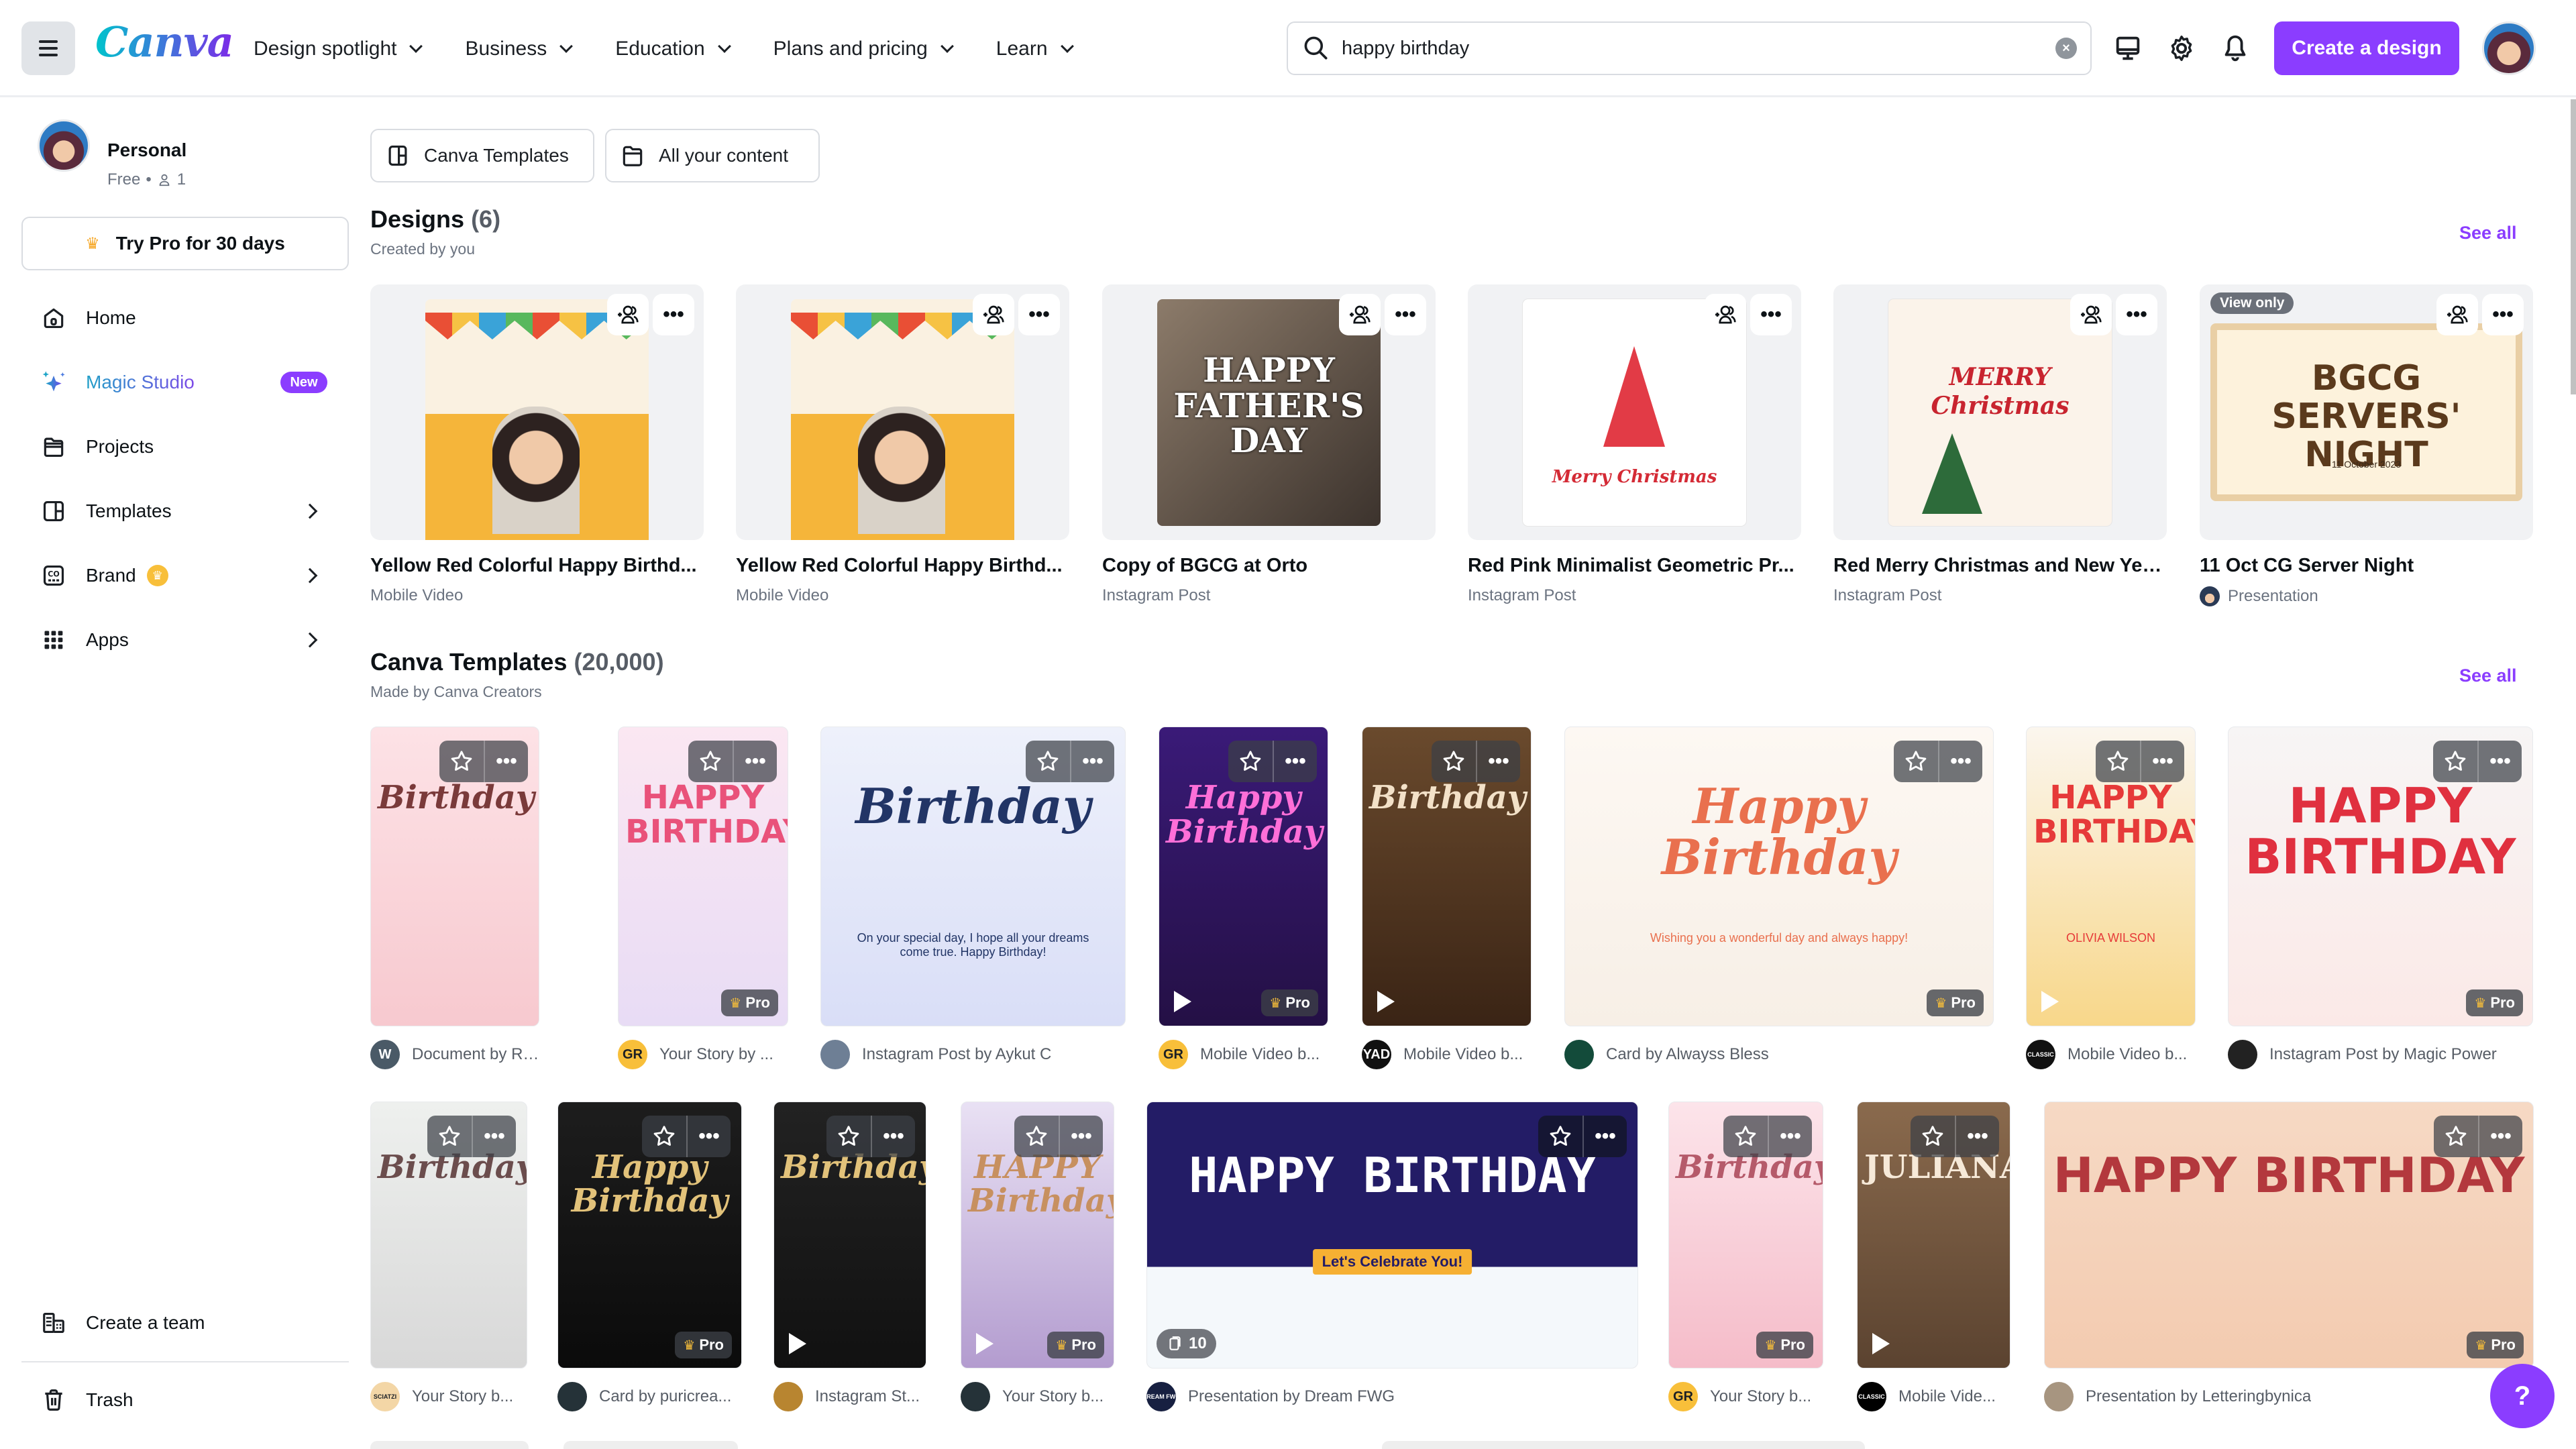 The height and width of the screenshot is (1449, 2576). What do you see at coordinates (2366, 566) in the screenshot?
I see `design-title: 11 Oct CG Server Night` at bounding box center [2366, 566].